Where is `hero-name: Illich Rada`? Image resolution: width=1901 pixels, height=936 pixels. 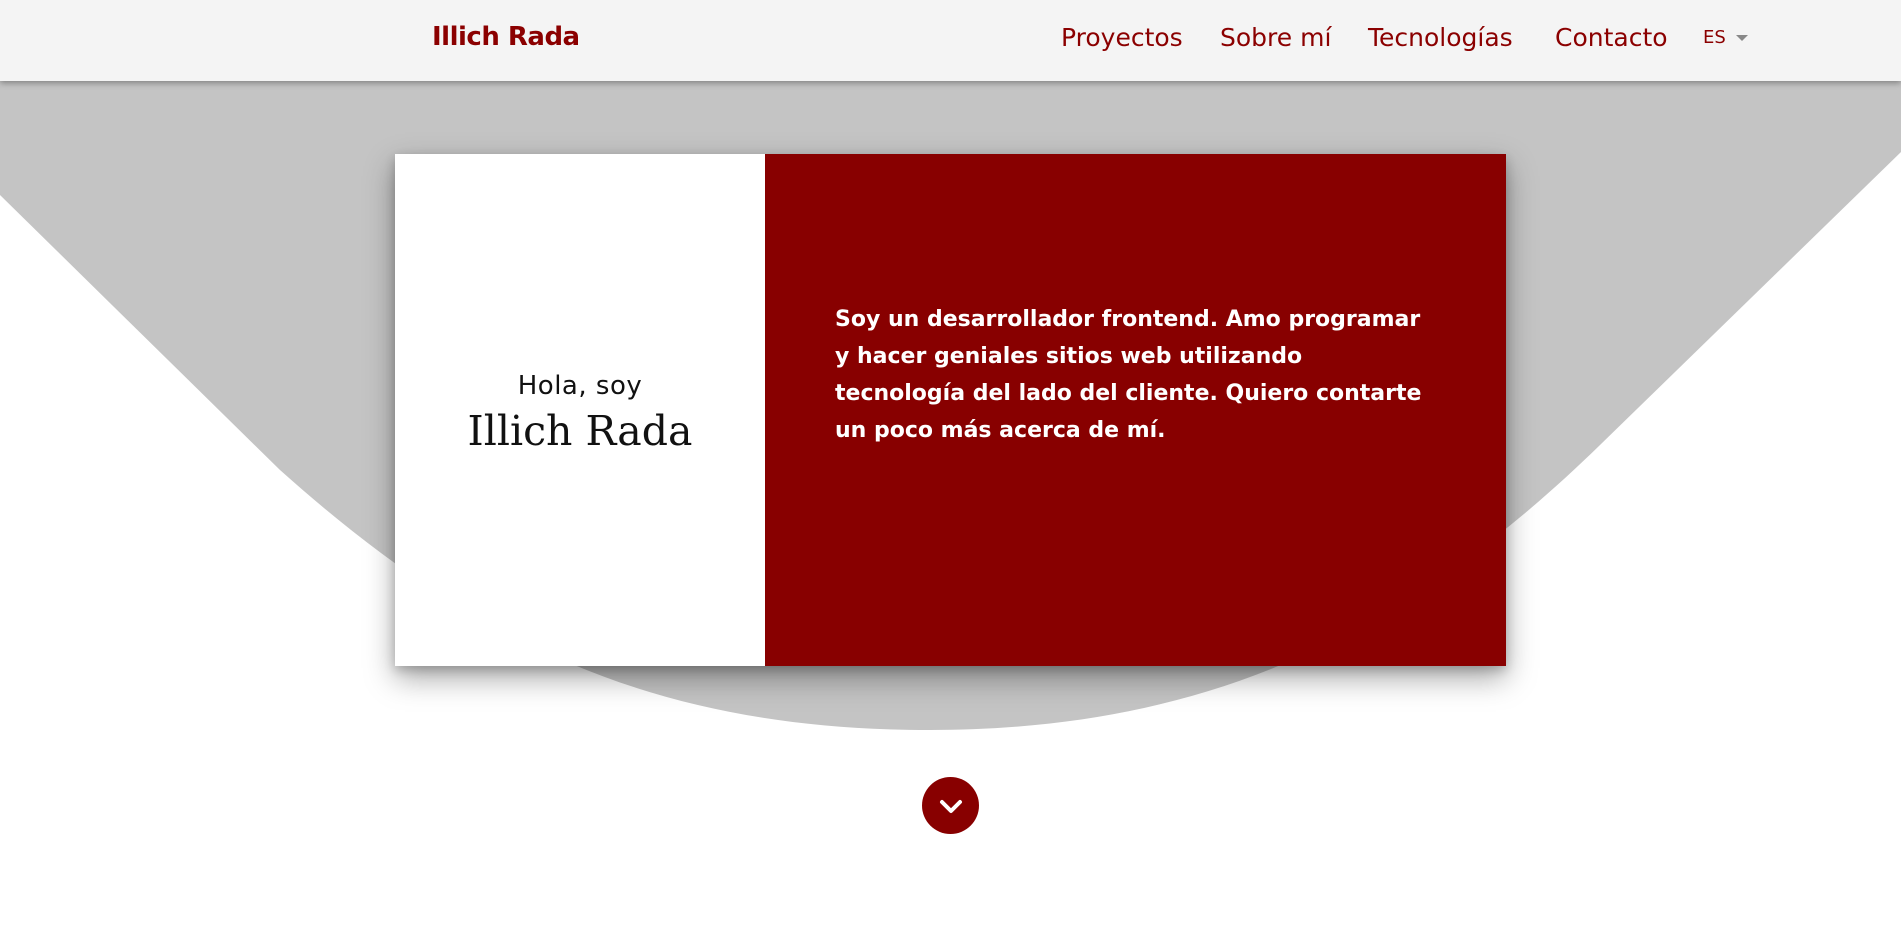 hero-name: Illich Rada is located at coordinates (580, 431).